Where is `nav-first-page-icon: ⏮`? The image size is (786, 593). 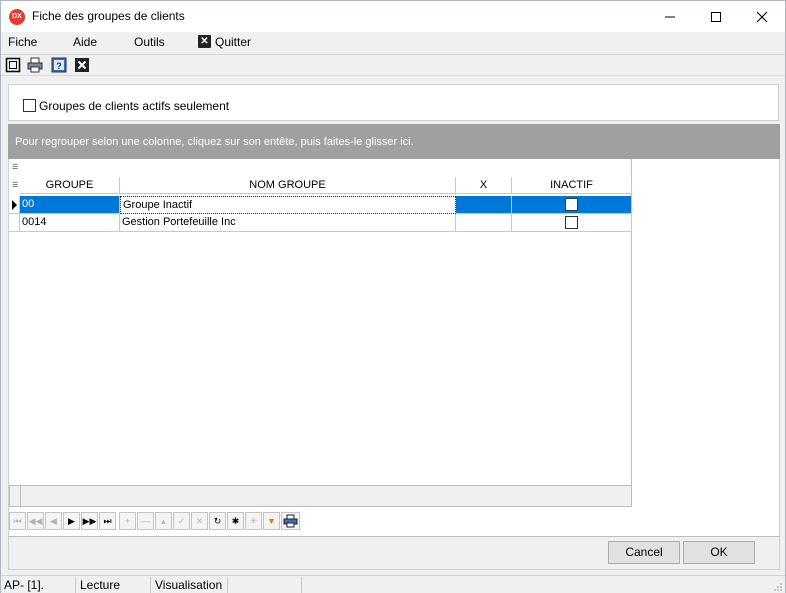
nav-first-page-icon: ⏮ is located at coordinates (17, 521).